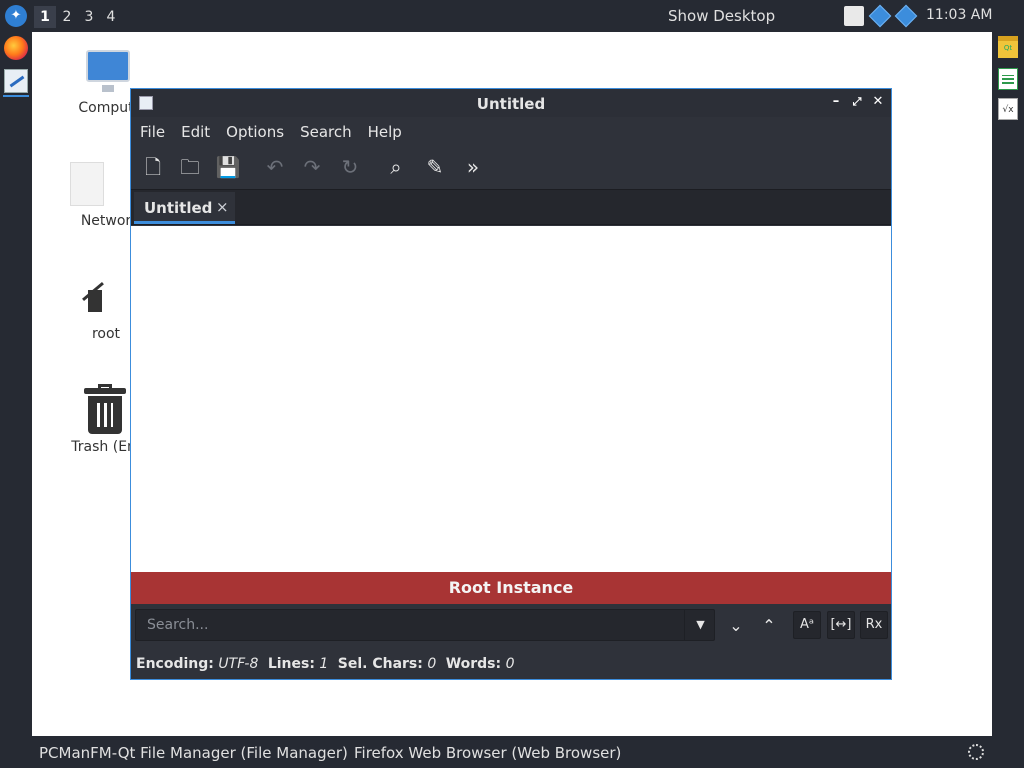 This screenshot has height=768, width=1024. What do you see at coordinates (45, 17) in the screenshot?
I see `workspace-1: 1` at bounding box center [45, 17].